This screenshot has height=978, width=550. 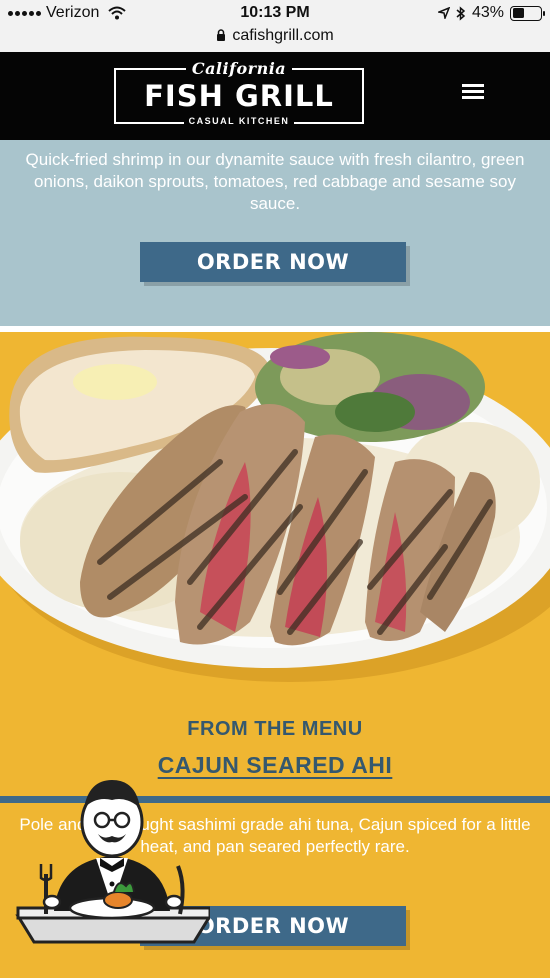 I want to click on site-header: California FISH GRILL CASUAL KITCHEN, so click(x=275, y=96).